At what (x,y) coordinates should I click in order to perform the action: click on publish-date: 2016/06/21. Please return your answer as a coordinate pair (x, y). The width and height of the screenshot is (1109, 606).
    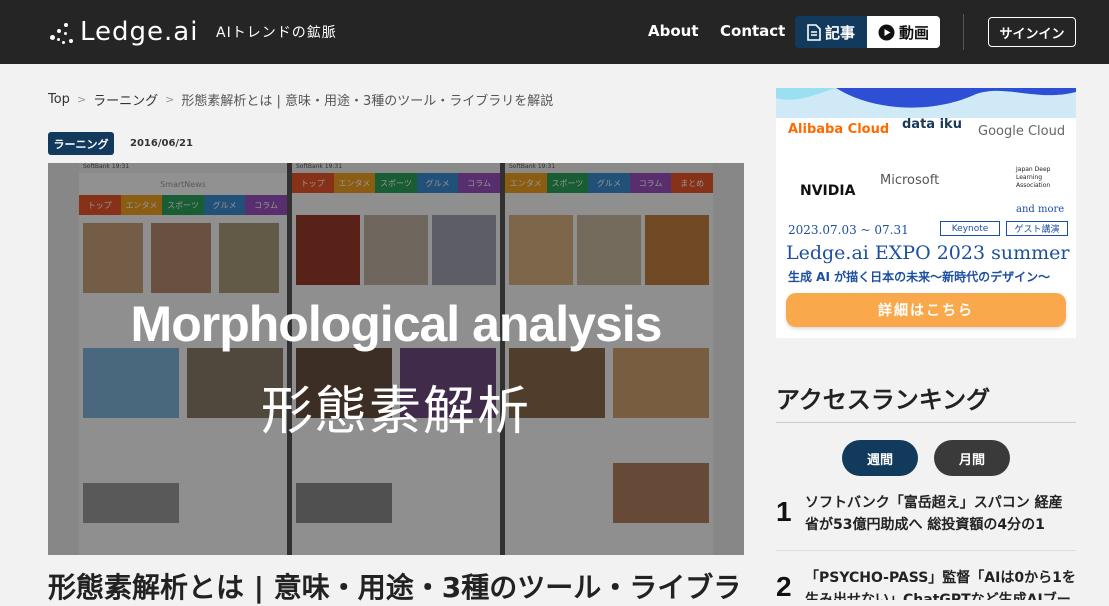
    Looking at the image, I should click on (161, 143).